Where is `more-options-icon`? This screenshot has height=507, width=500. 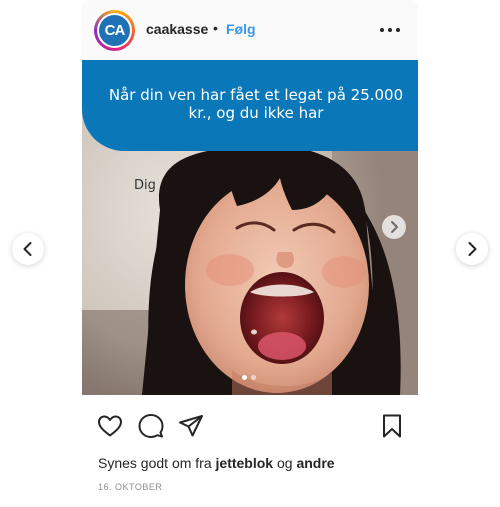
more-options-icon is located at coordinates (390, 29).